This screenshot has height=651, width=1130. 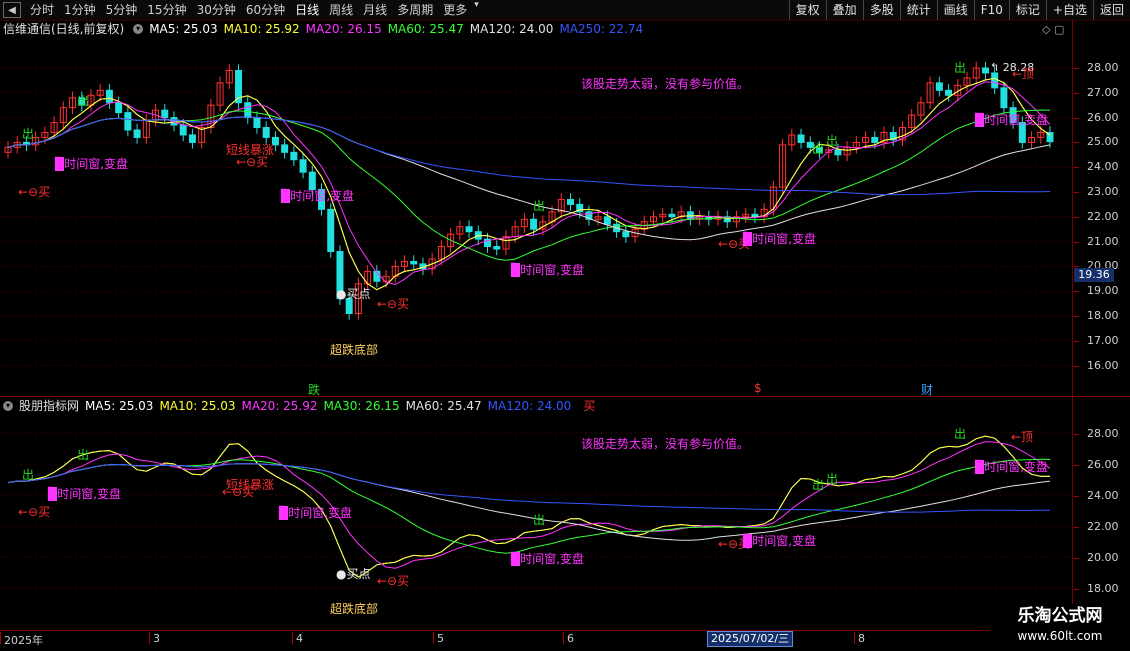 What do you see at coordinates (354, 609) in the screenshot?
I see `sub-bottom-label: 超跌底部` at bounding box center [354, 609].